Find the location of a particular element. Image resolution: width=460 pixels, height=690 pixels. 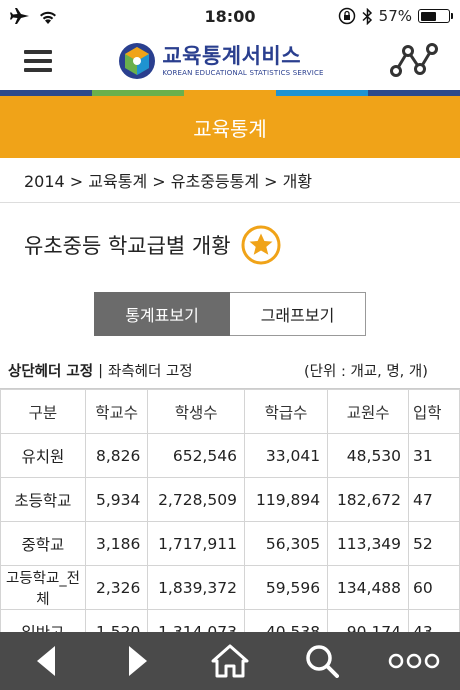

row-header: 일반고 is located at coordinates (43, 620).